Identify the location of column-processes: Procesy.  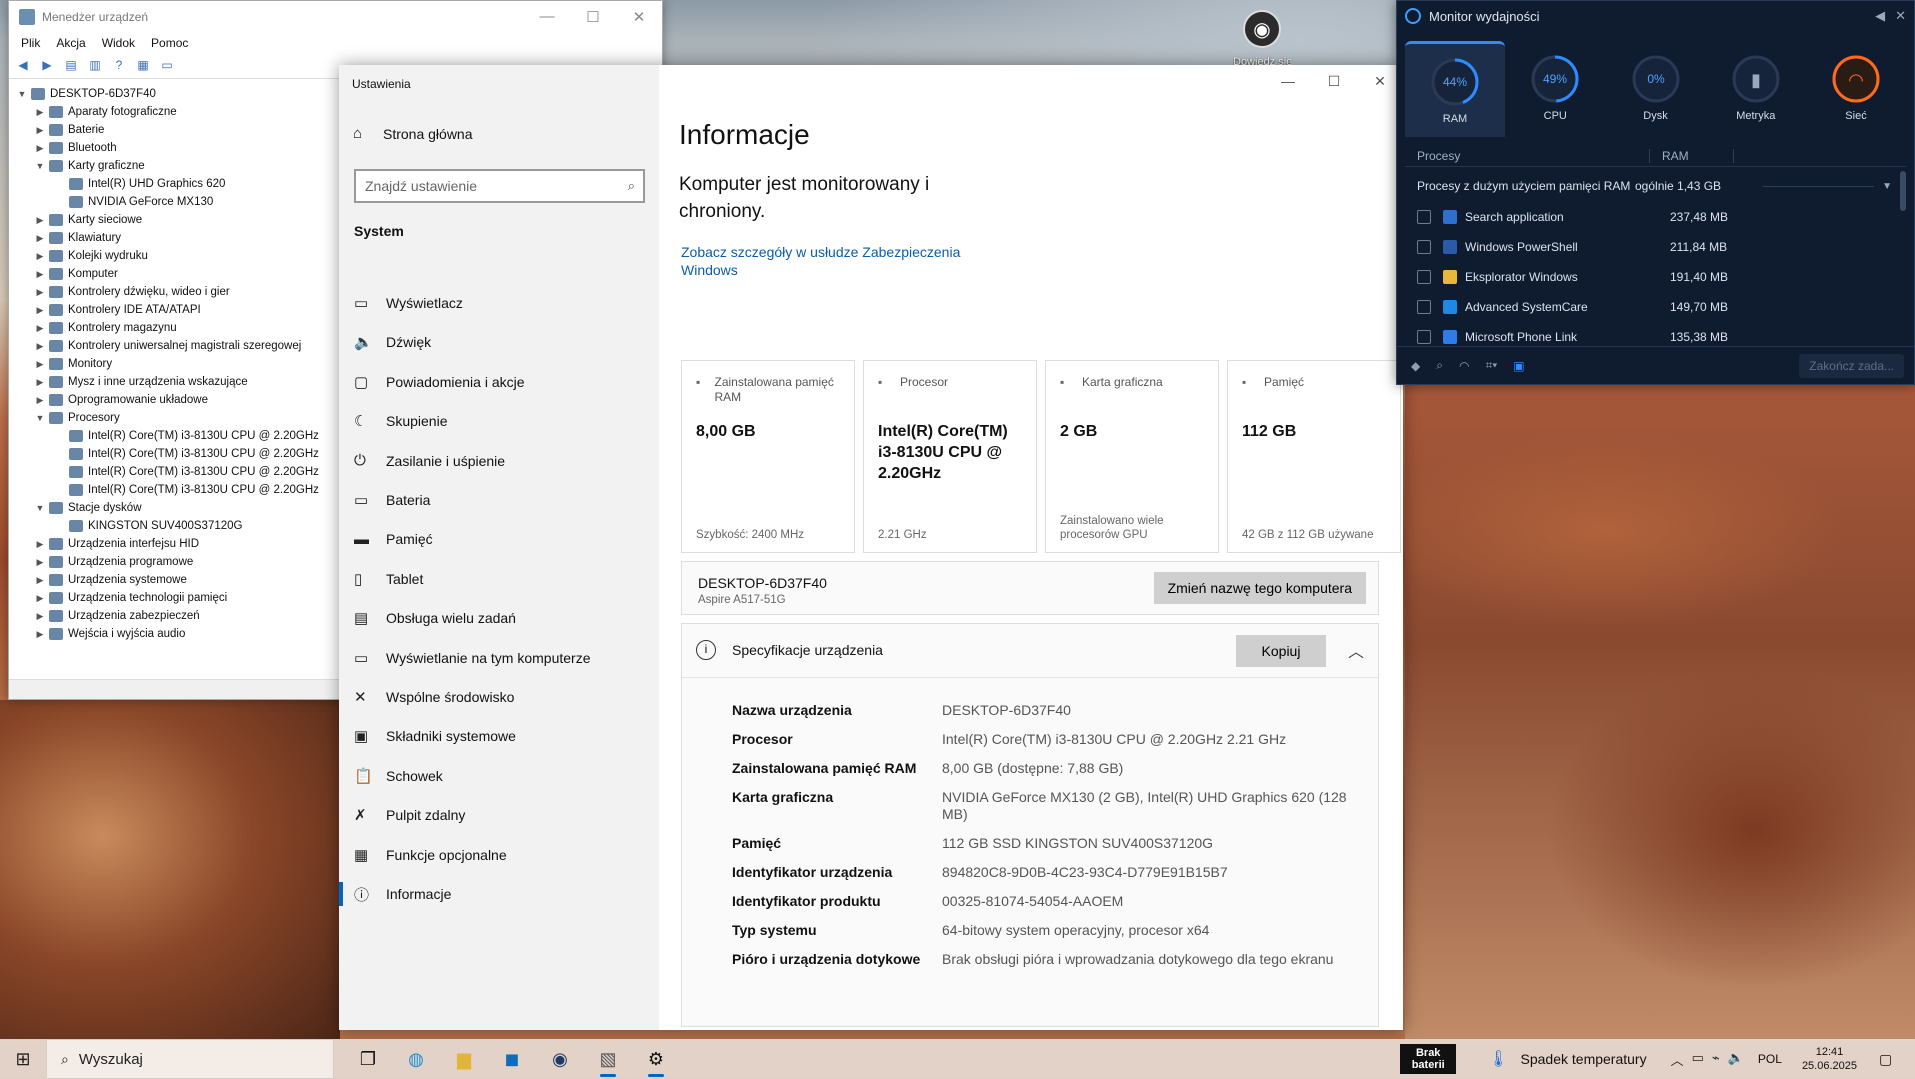
(1527, 155).